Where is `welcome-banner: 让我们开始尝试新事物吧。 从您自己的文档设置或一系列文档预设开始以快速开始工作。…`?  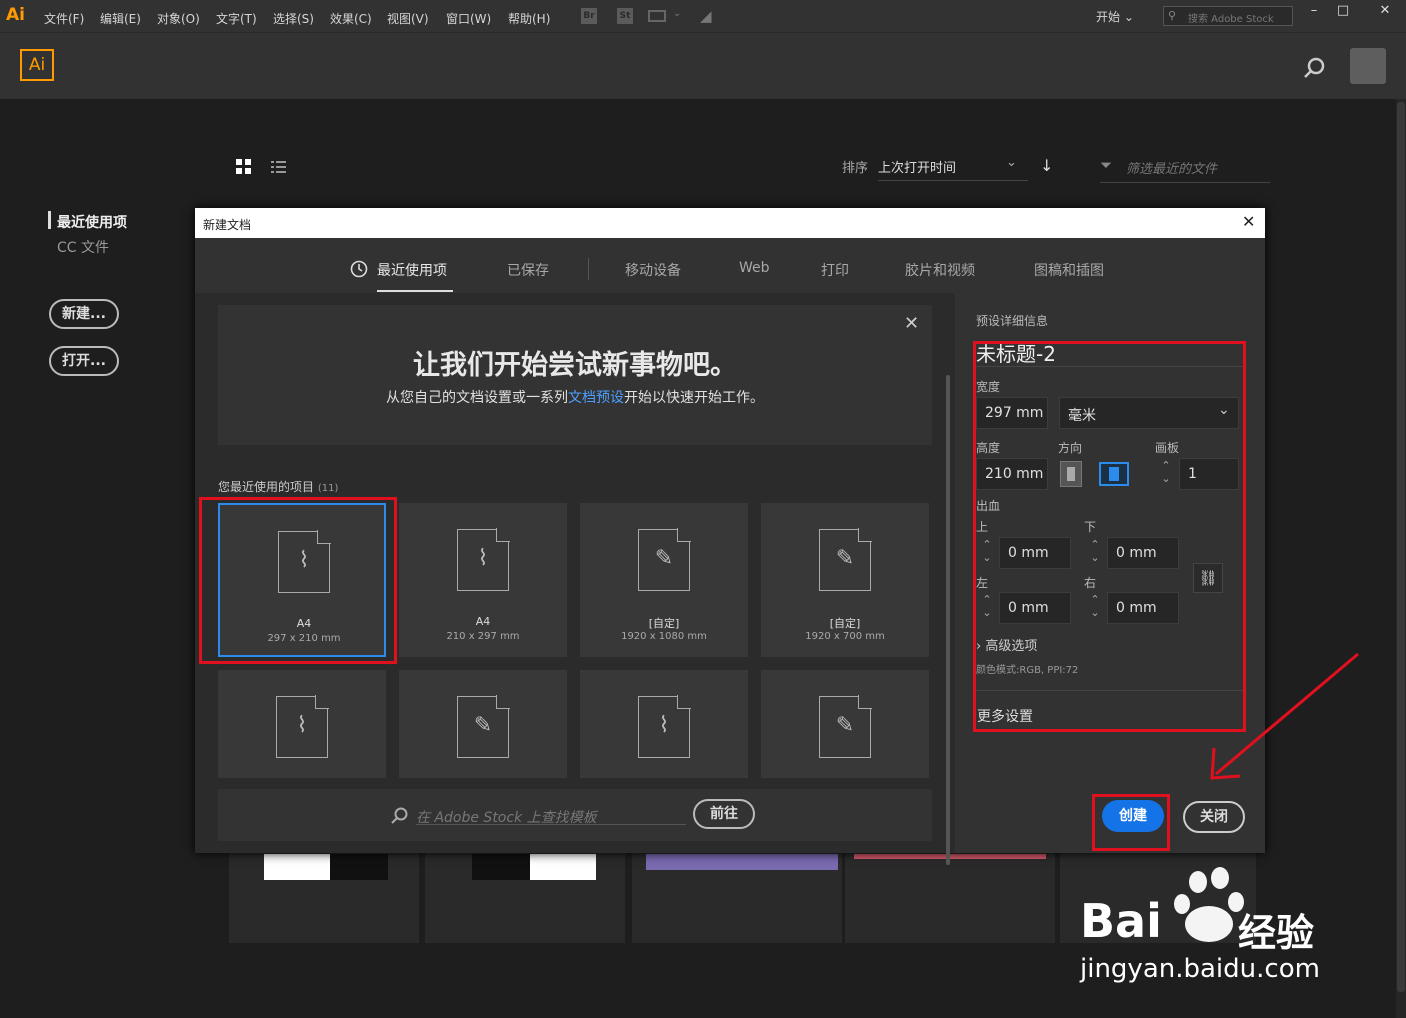 welcome-banner: 让我们开始尝试新事物吧。 从您自己的文档设置或一系列文档预设开始以快速开始工作。… is located at coordinates (575, 375).